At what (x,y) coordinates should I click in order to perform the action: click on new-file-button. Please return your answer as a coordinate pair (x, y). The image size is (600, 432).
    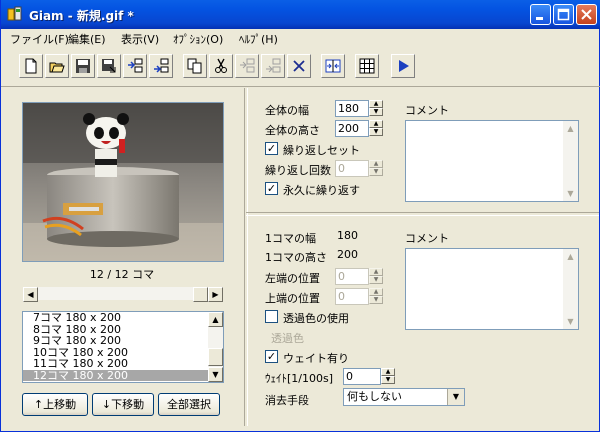
    Looking at the image, I should click on (31, 66).